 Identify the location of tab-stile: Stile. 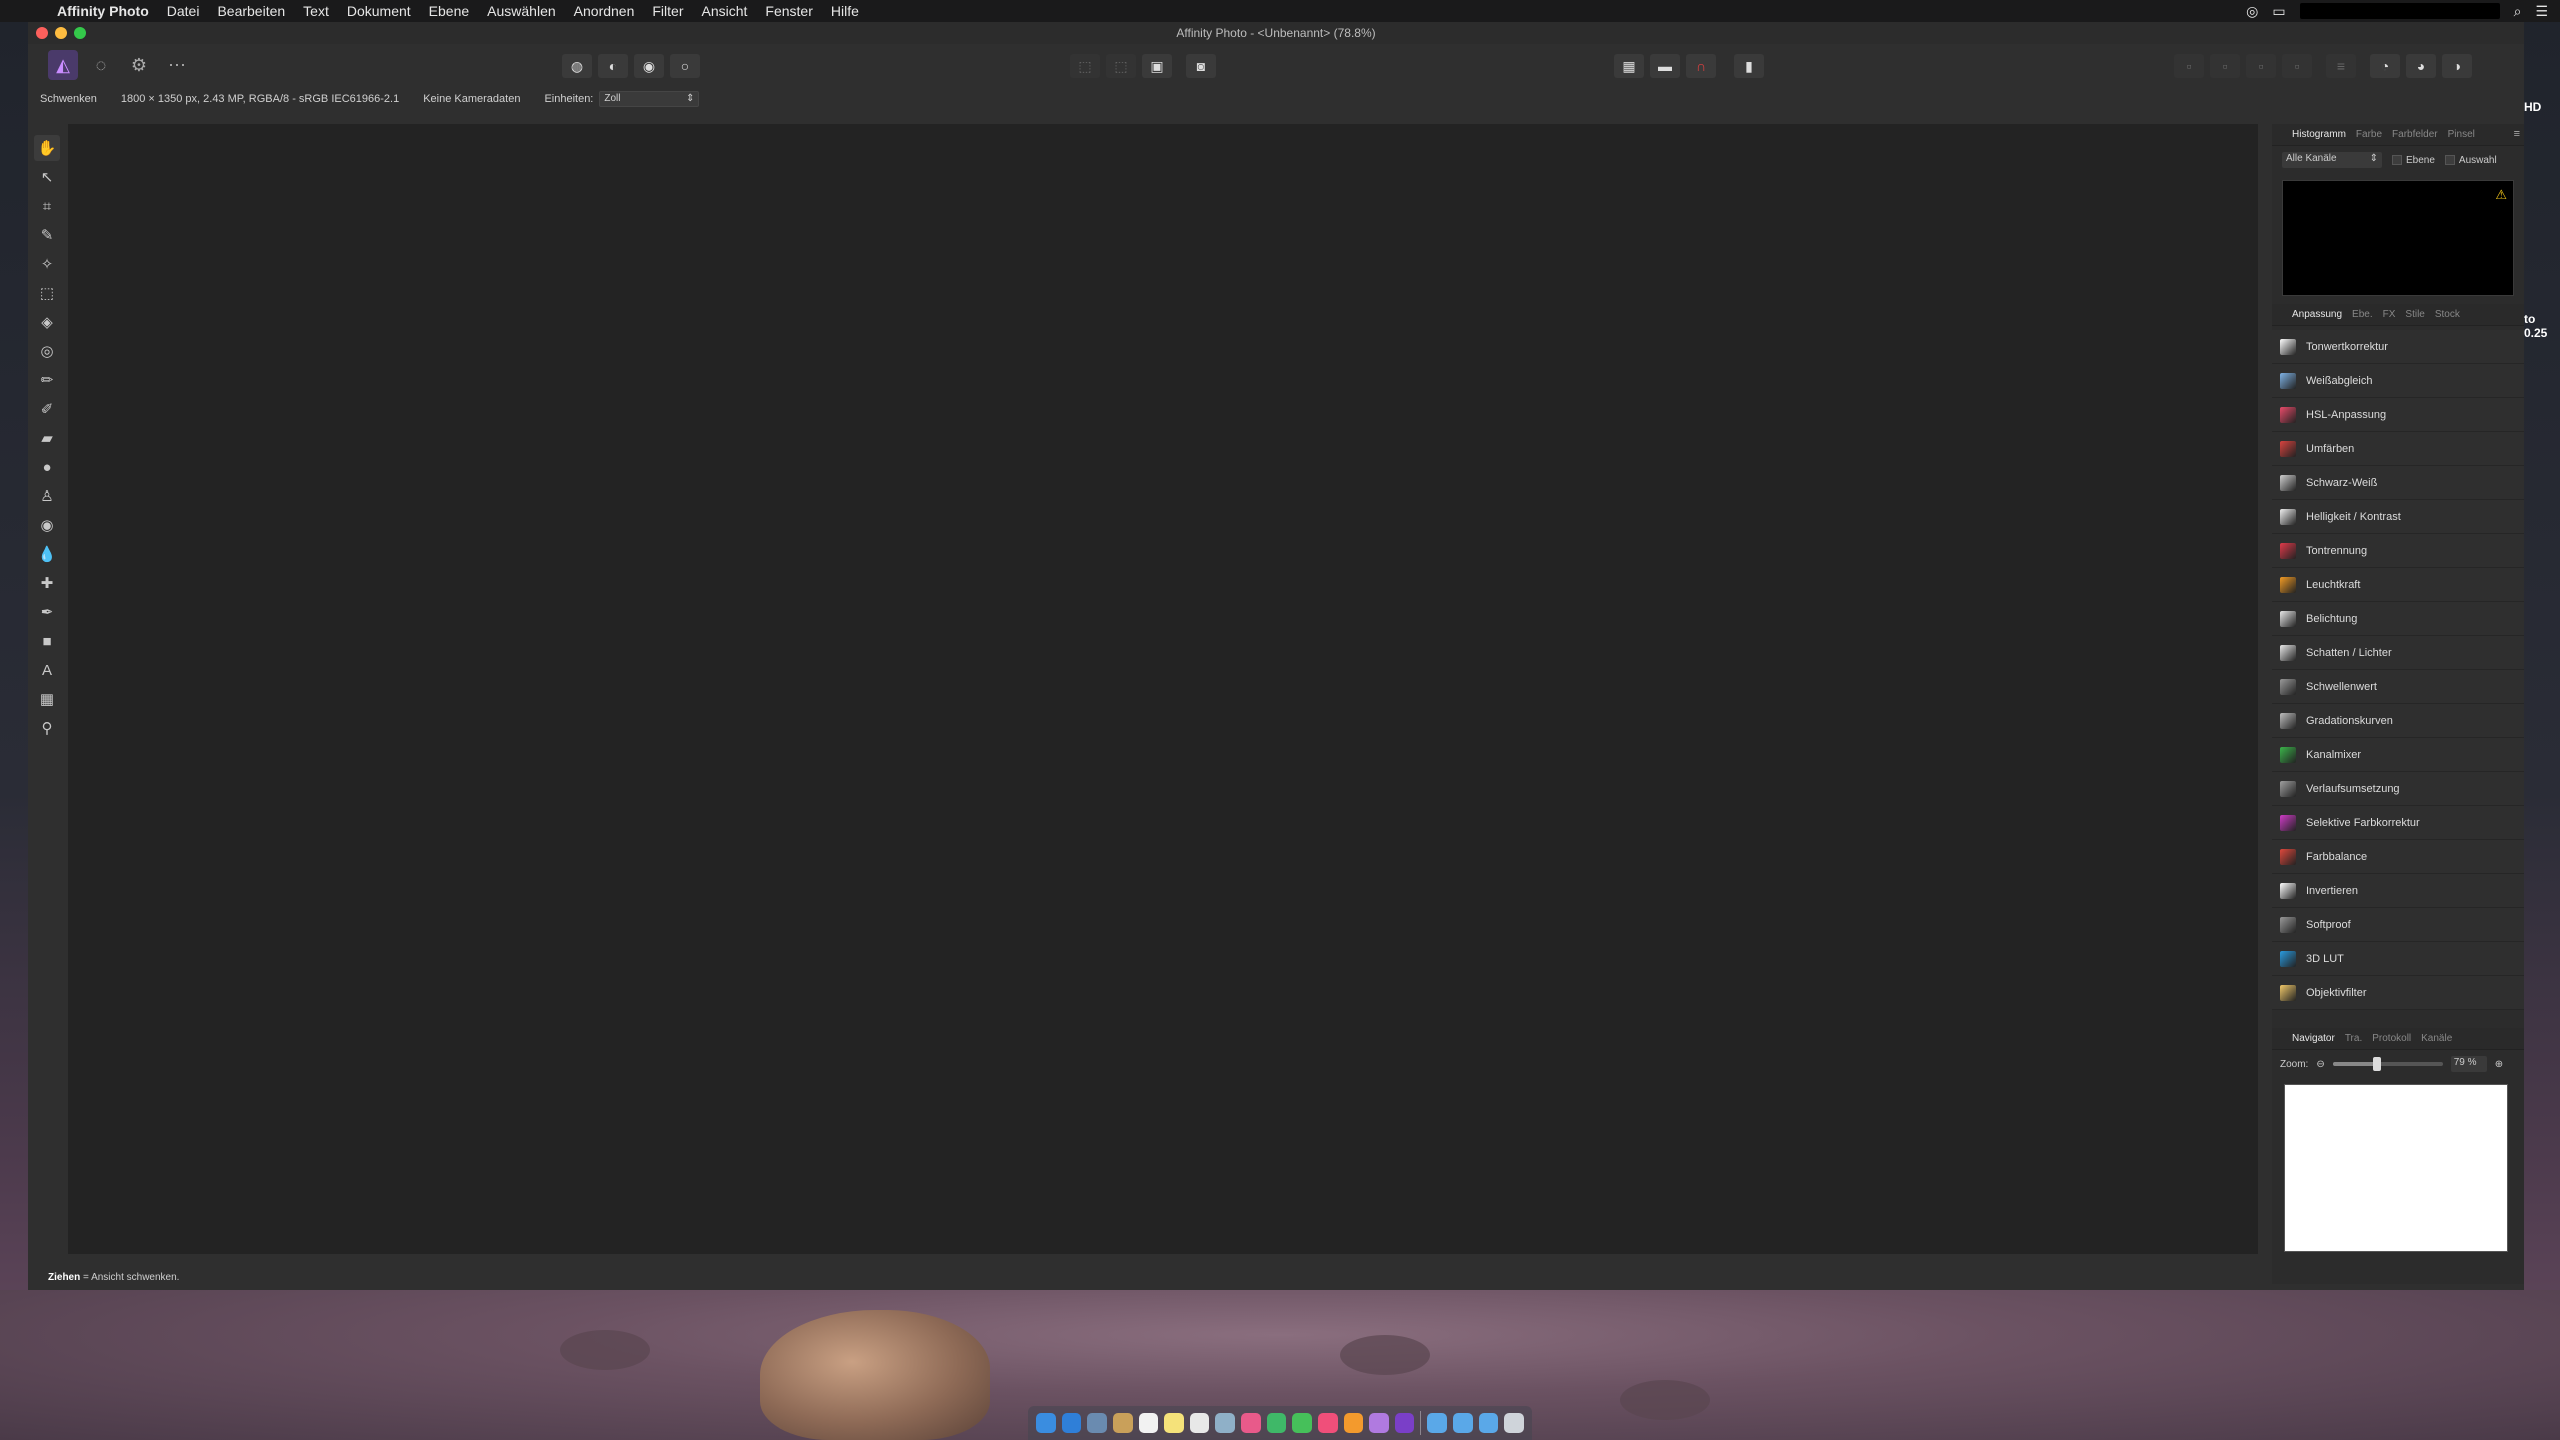
(2414, 314).